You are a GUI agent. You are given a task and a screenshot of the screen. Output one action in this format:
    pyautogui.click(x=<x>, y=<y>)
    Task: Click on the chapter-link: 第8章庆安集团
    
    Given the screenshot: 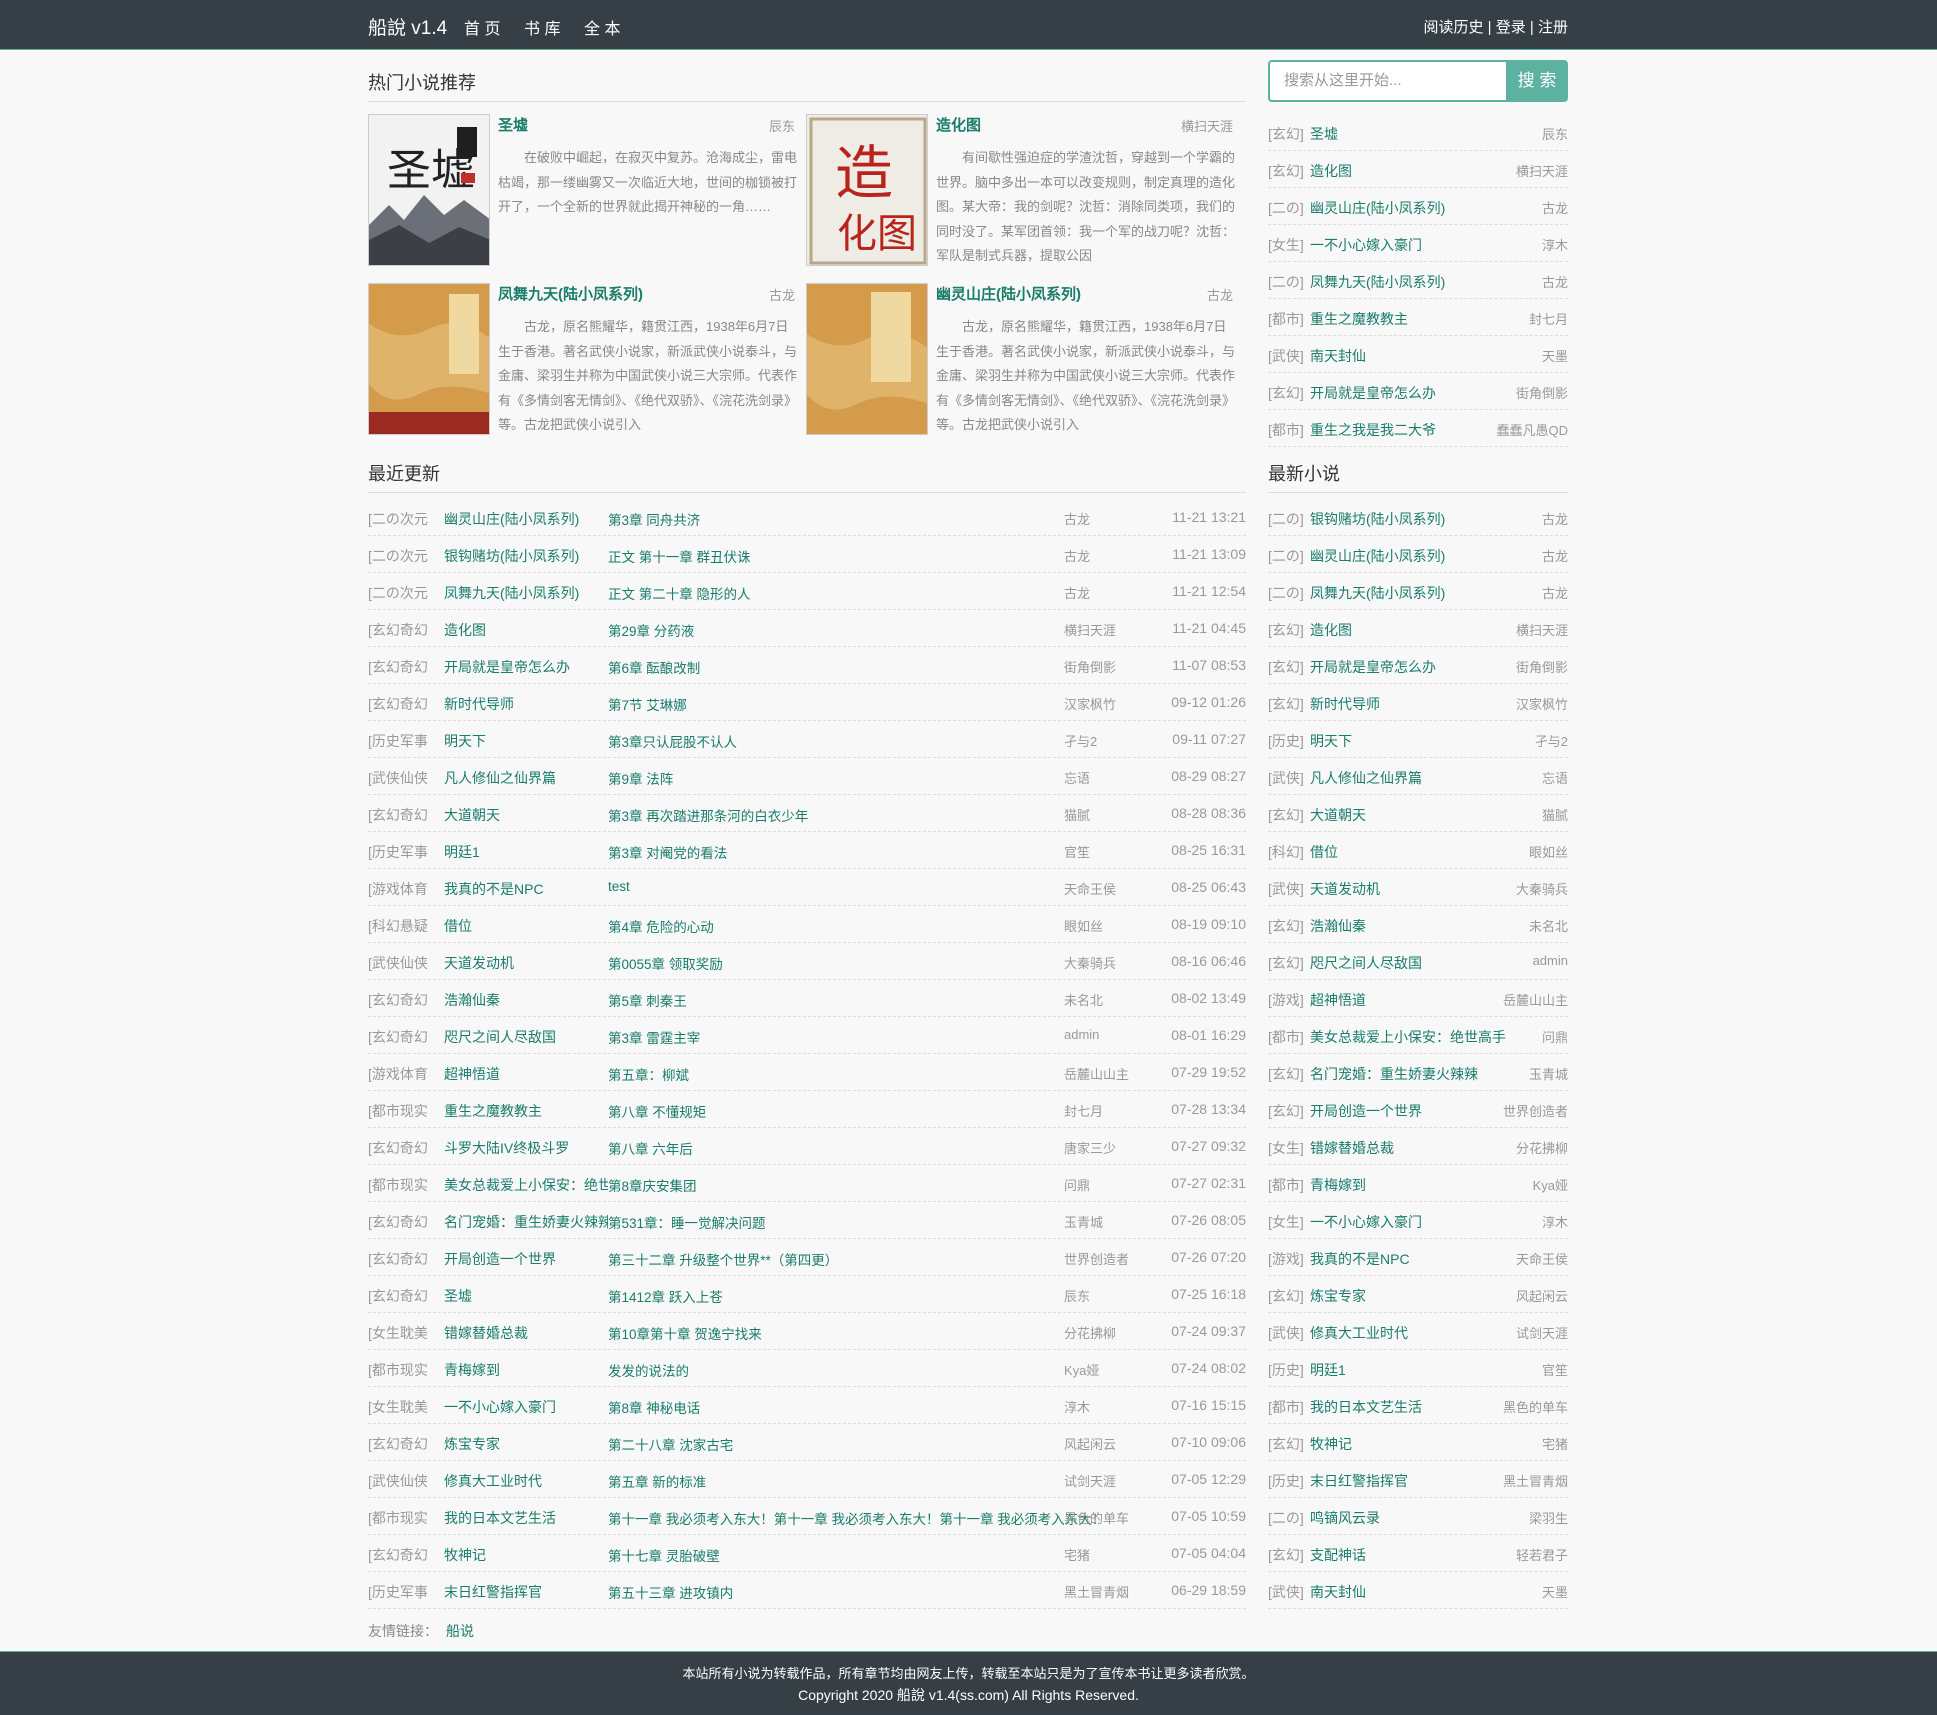 What is the action you would take?
    pyautogui.click(x=863, y=1185)
    